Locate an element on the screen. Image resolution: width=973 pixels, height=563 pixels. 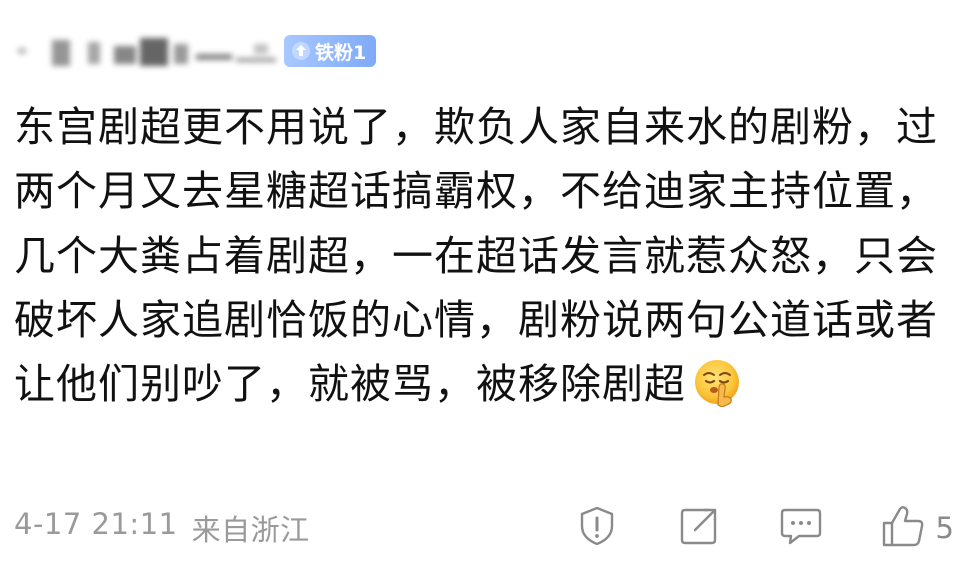
fan-badge: 铁粉1 is located at coordinates (330, 51).